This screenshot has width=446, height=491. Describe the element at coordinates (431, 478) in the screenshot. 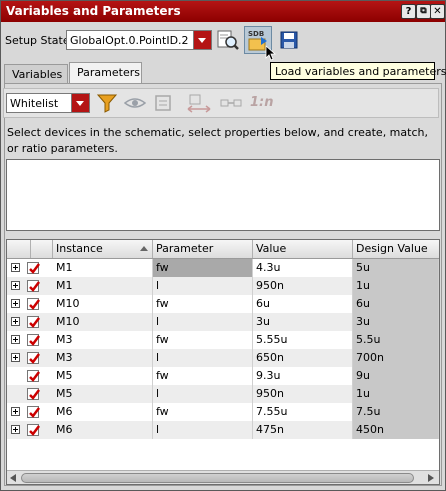

I see `scroll-right-icon` at that location.